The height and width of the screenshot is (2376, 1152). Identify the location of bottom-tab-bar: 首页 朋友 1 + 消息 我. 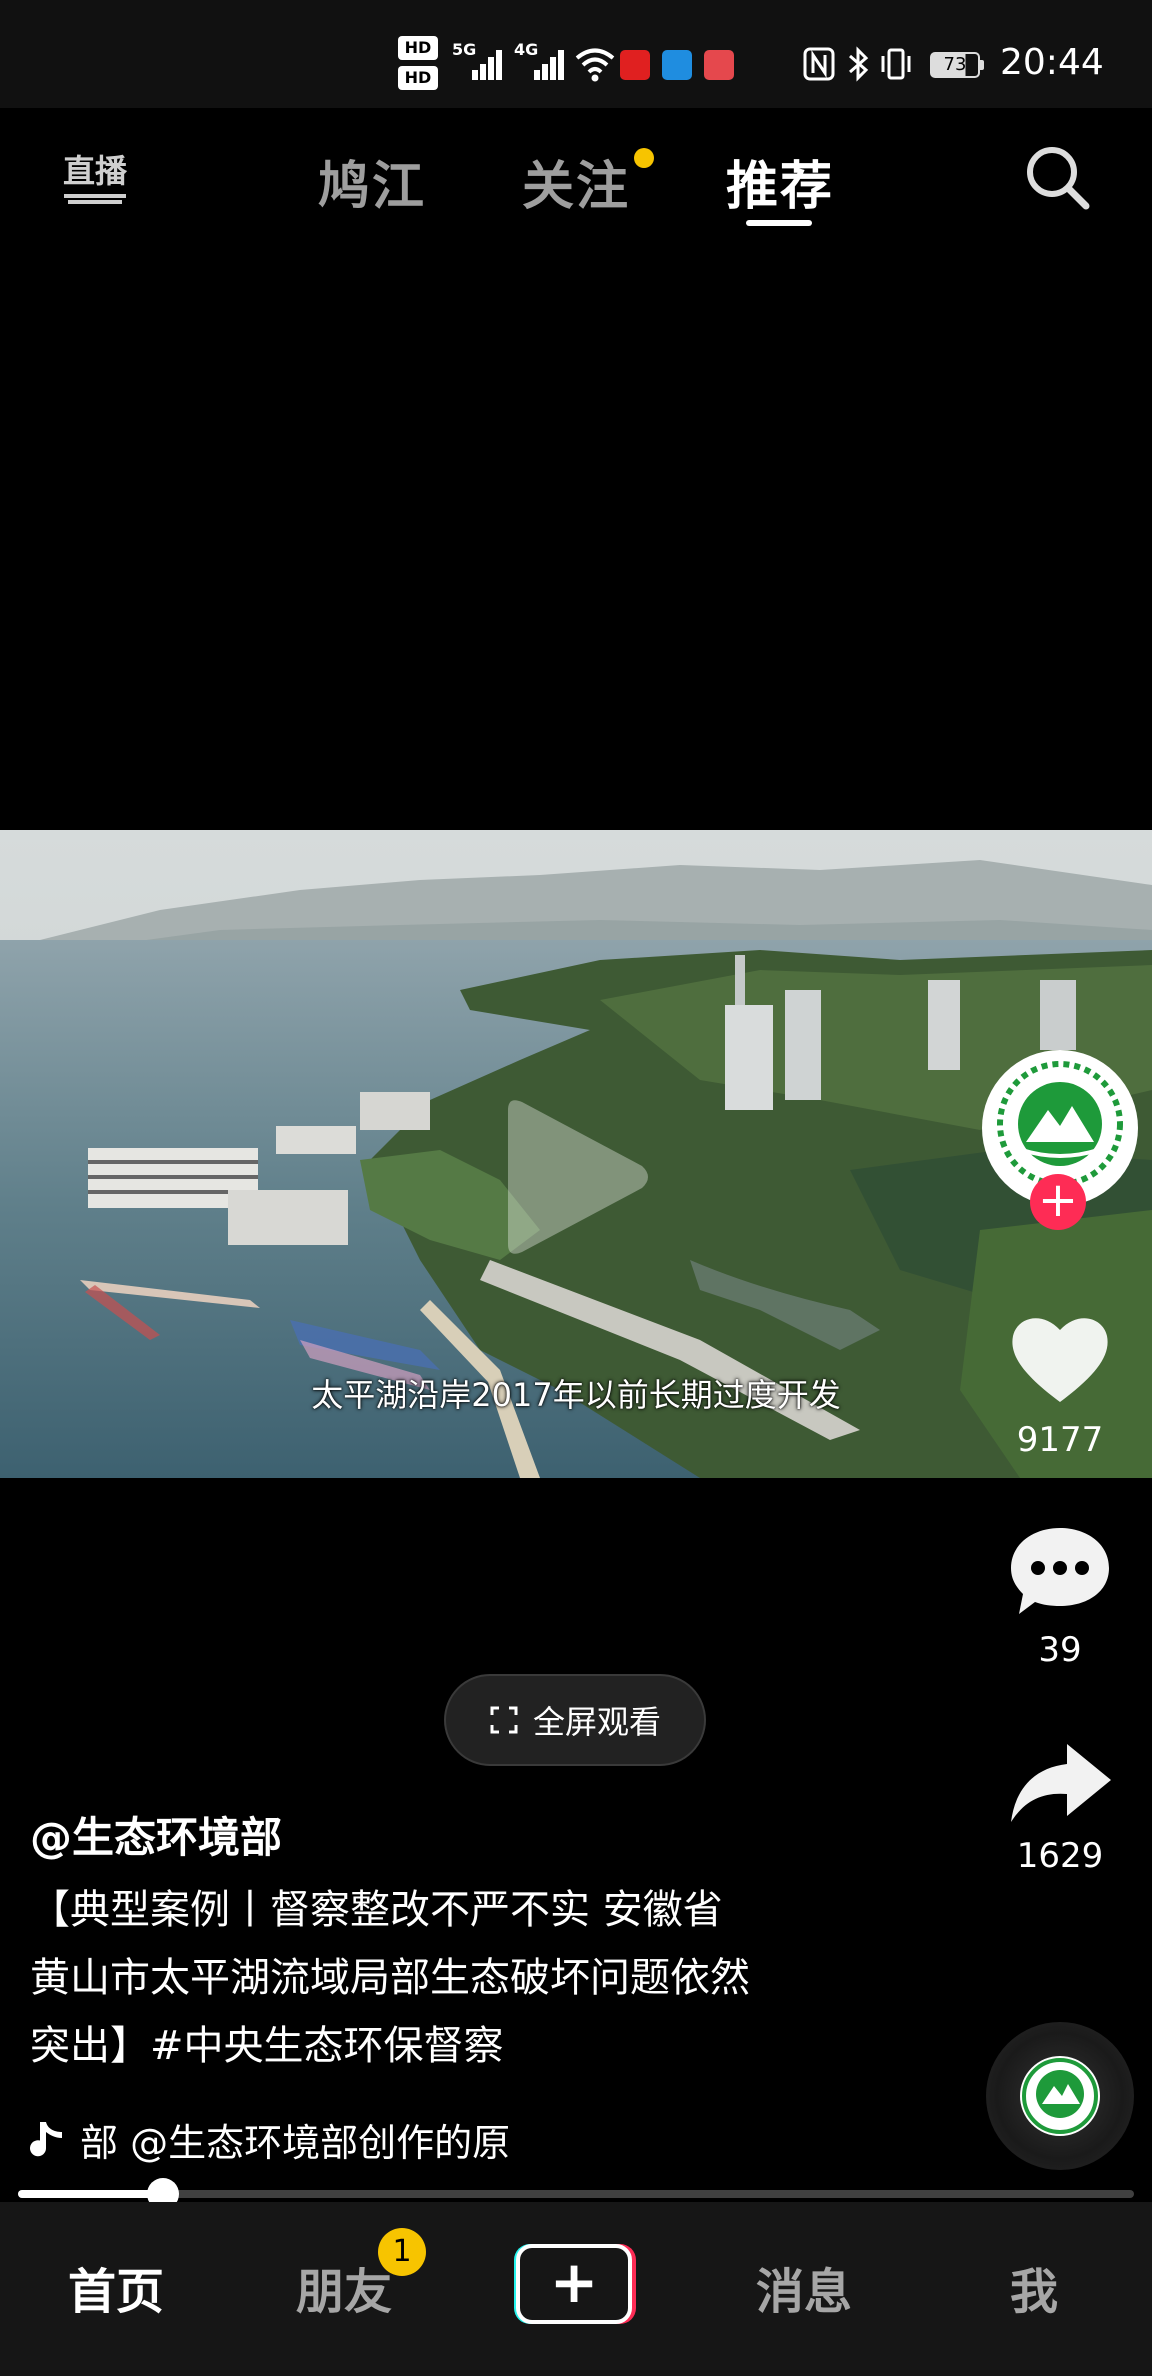
(576, 2289).